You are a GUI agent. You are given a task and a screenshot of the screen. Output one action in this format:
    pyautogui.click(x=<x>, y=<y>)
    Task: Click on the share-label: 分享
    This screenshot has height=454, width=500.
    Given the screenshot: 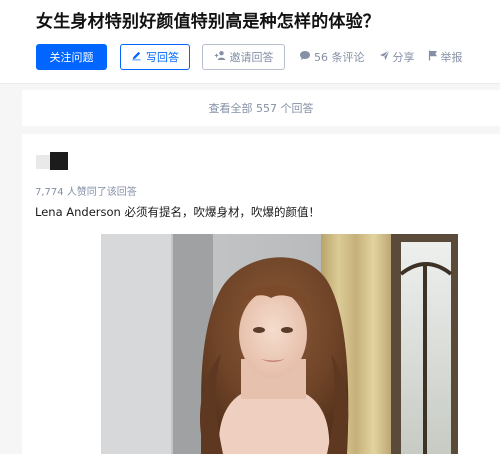 What is the action you would take?
    pyautogui.click(x=403, y=57)
    